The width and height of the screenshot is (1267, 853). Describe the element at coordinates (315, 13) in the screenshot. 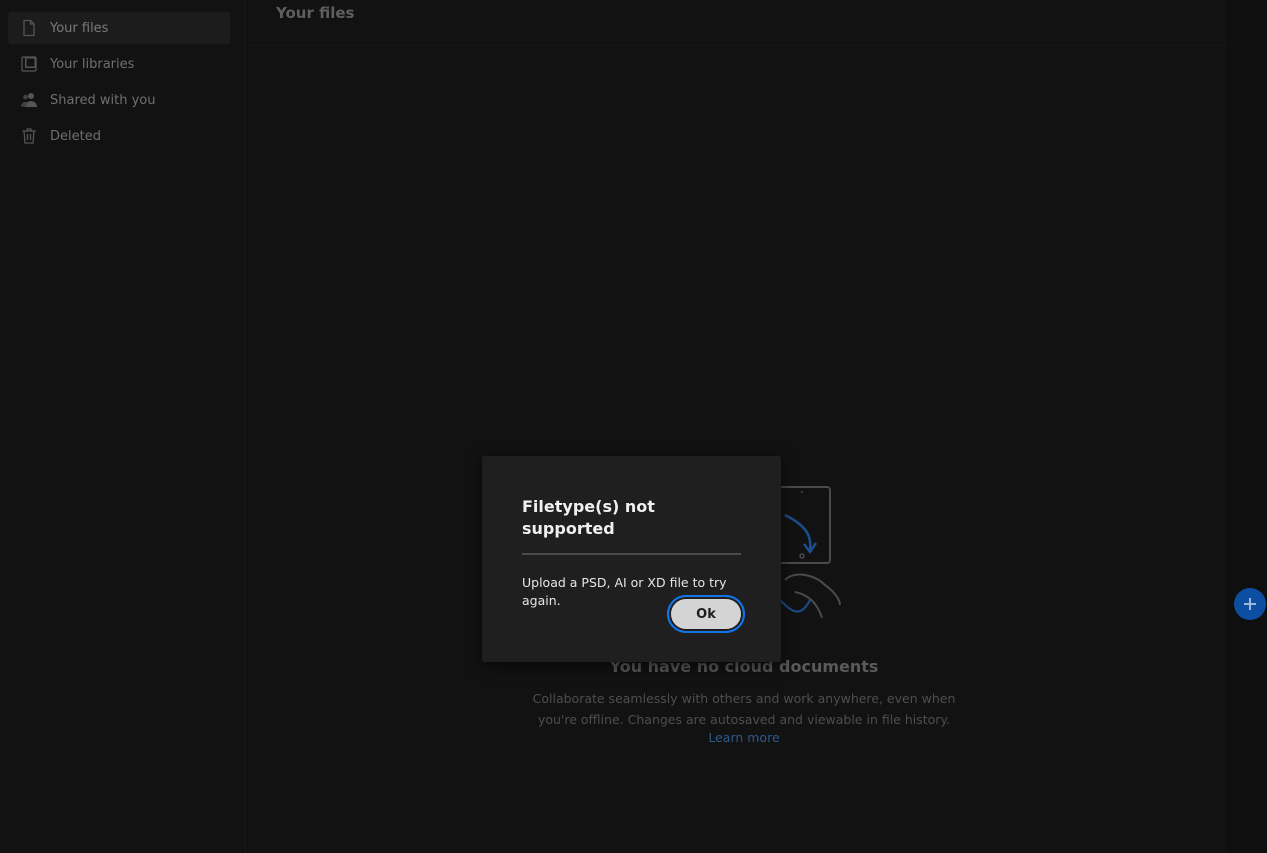

I see `page-title: Your files` at that location.